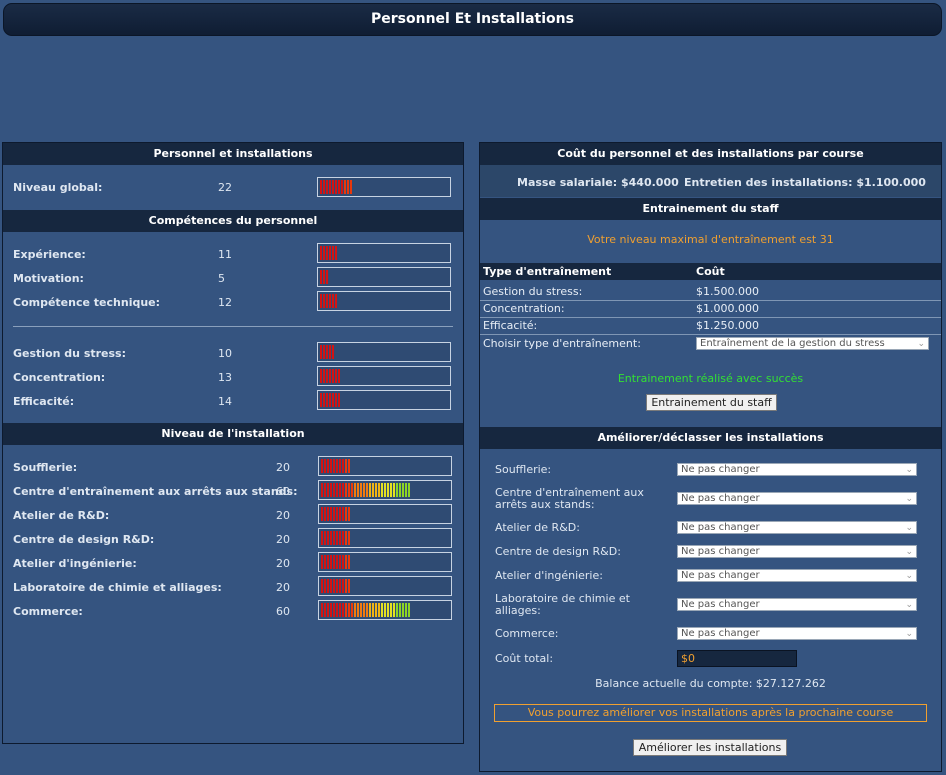 The width and height of the screenshot is (946, 775). I want to click on upgrade-chemistry-select: Ne pas changer ⌄, so click(797, 604).